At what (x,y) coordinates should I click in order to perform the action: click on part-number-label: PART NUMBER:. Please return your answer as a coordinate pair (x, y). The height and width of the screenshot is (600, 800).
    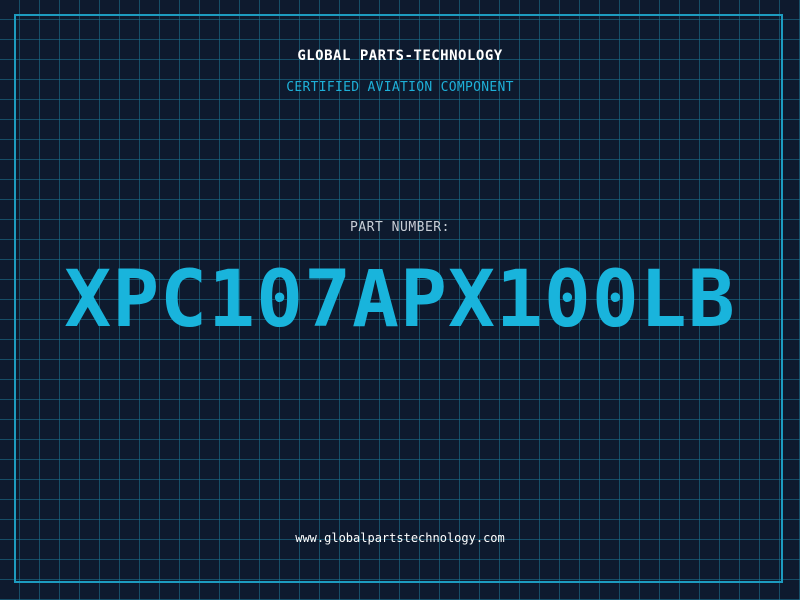
    Looking at the image, I should click on (400, 227).